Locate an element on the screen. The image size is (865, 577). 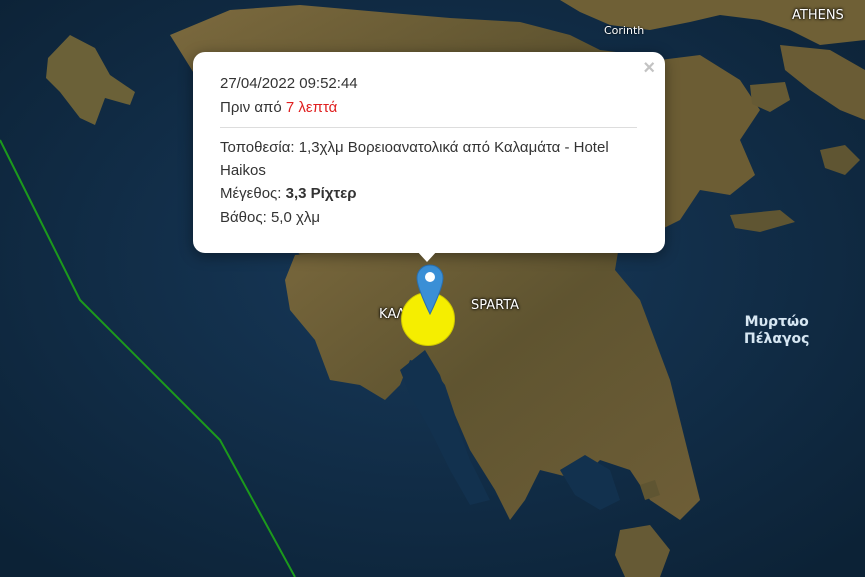
depth-value: 5,0 χλμ is located at coordinates (295, 217).